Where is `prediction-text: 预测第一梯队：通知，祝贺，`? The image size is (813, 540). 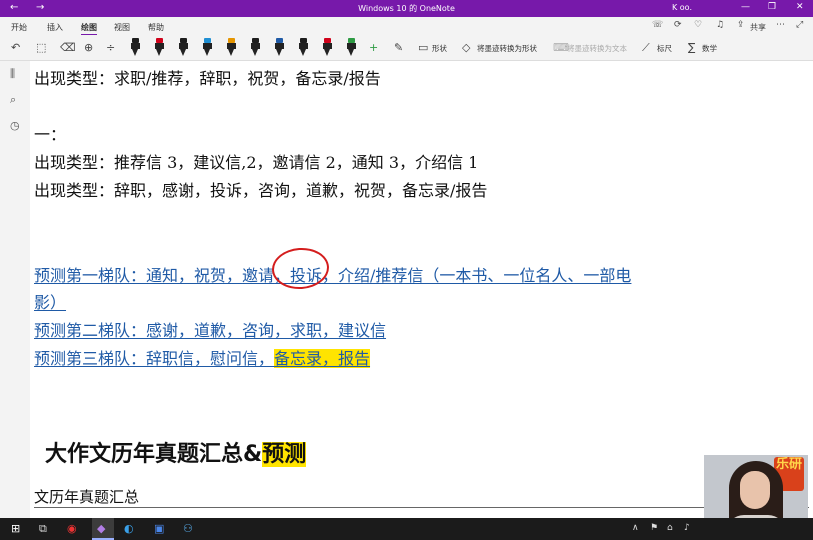 prediction-text: 预测第一梯队：通知，祝贺， is located at coordinates (138, 275).